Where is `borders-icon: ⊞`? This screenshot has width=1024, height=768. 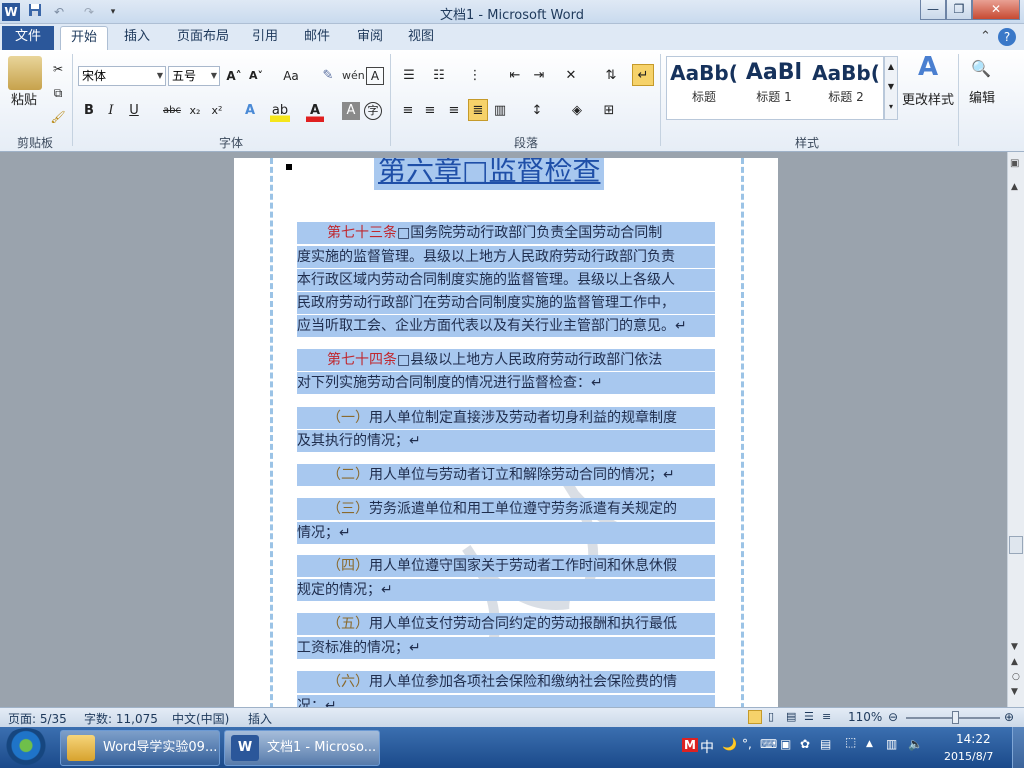 borders-icon: ⊞ is located at coordinates (609, 111).